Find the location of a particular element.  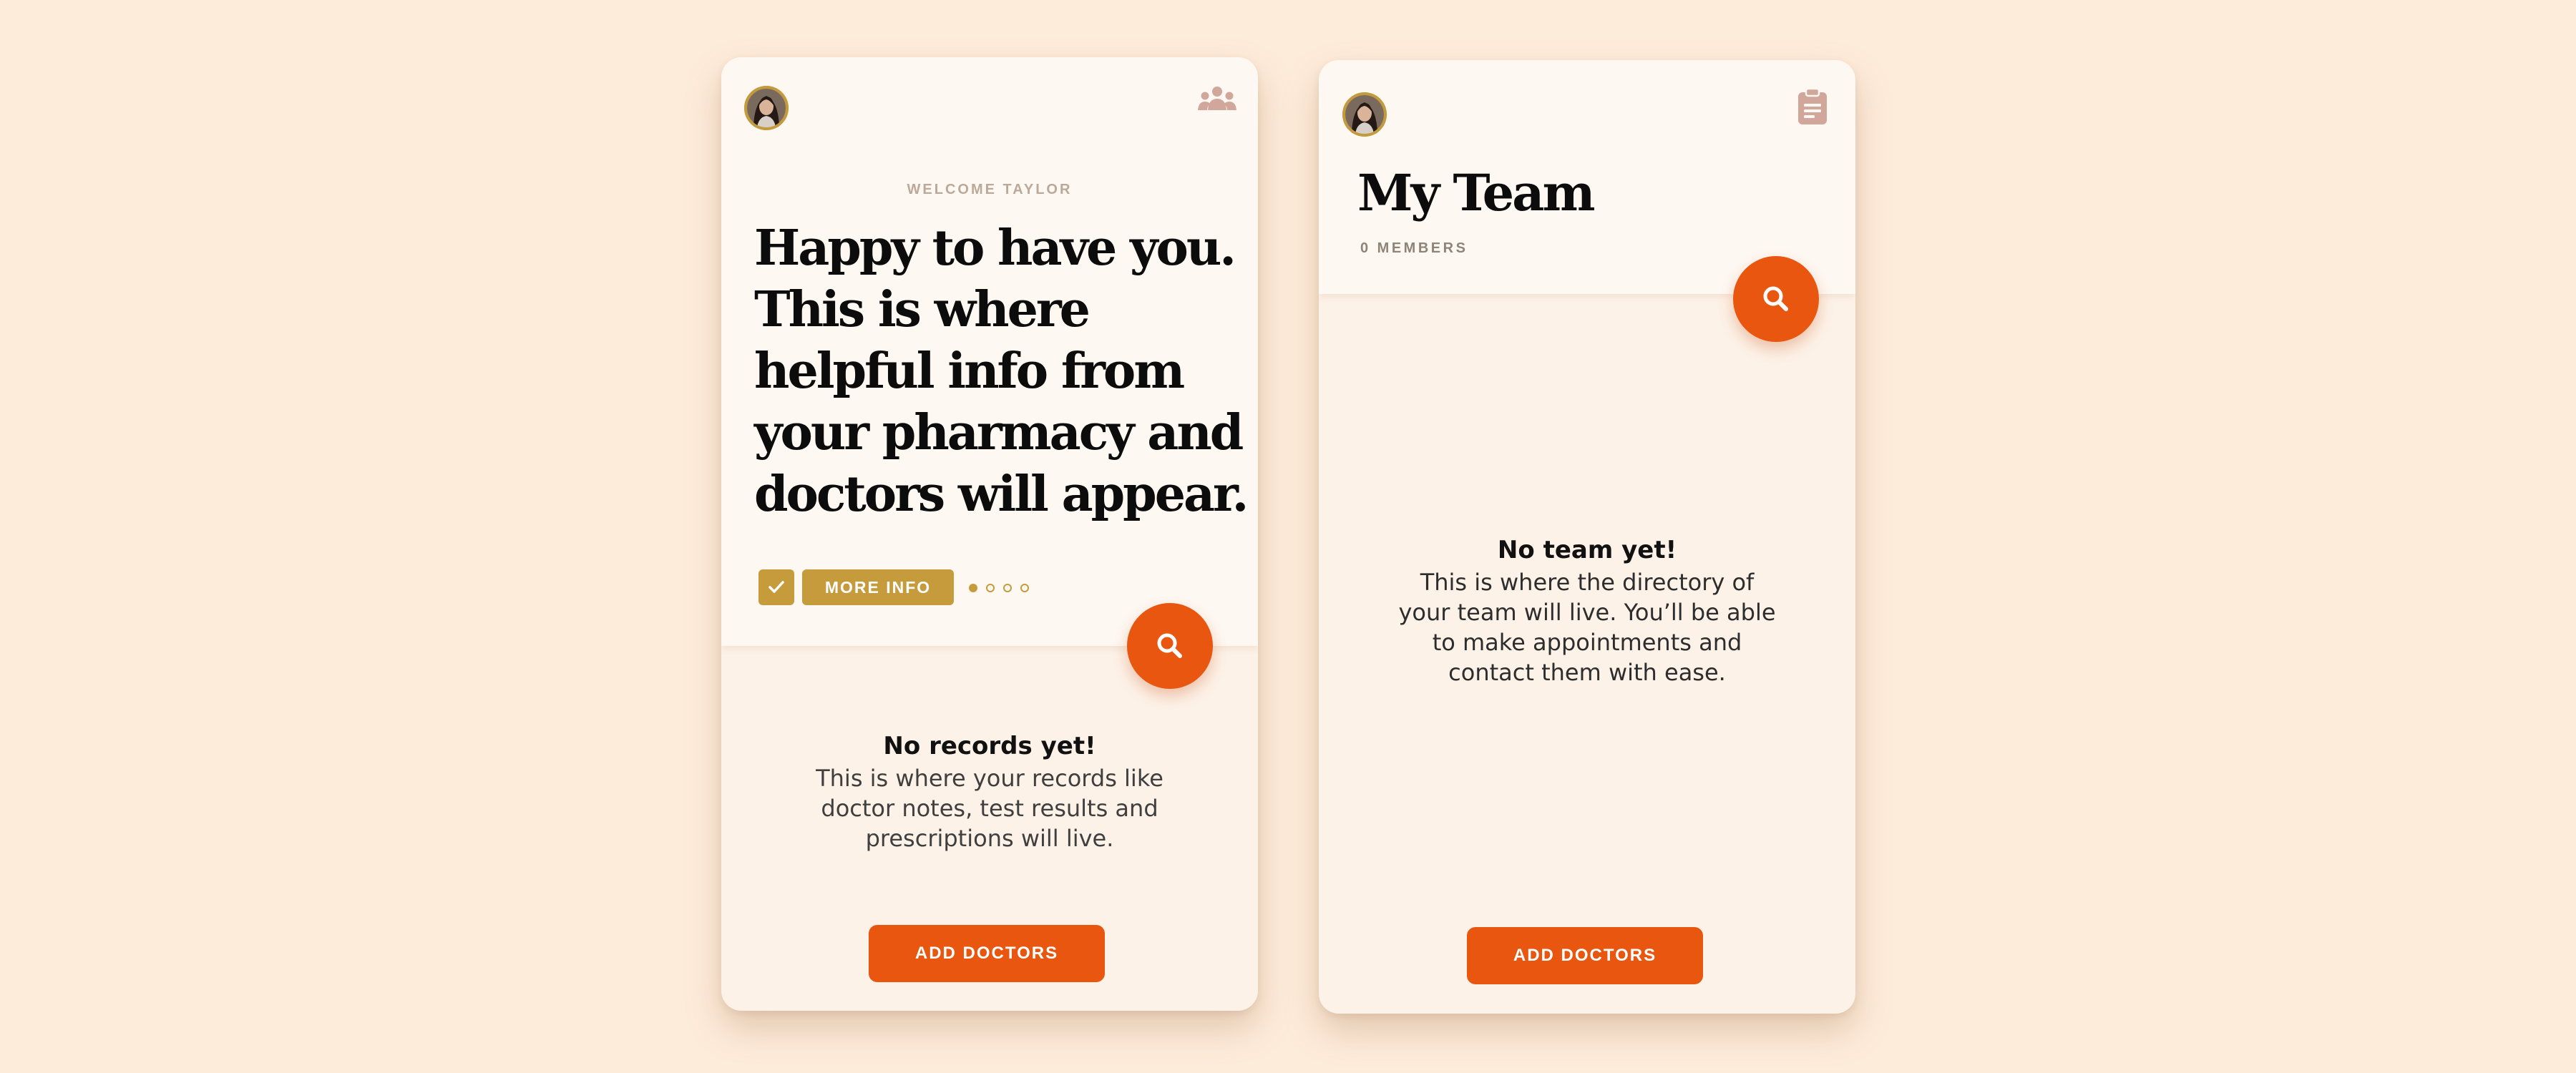

page-title: My Team is located at coordinates (1476, 193).